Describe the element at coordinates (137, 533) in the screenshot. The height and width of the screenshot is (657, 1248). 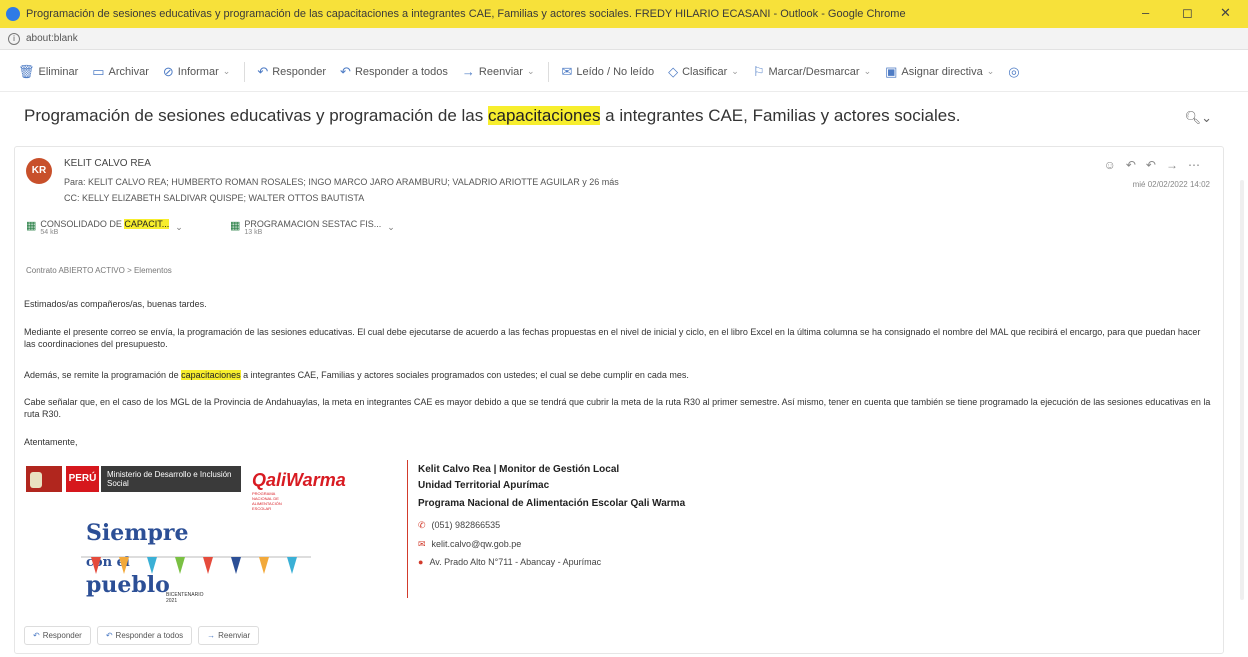
I see `slogan-a: Siempre` at that location.